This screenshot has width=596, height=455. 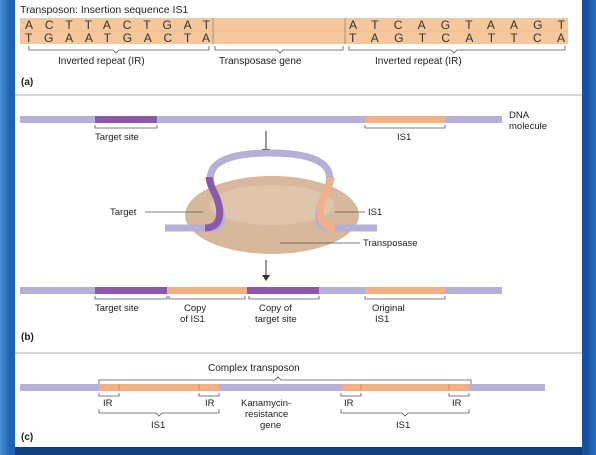 What do you see at coordinates (404, 137) in the screenshot?
I see `is1-label: IS1` at bounding box center [404, 137].